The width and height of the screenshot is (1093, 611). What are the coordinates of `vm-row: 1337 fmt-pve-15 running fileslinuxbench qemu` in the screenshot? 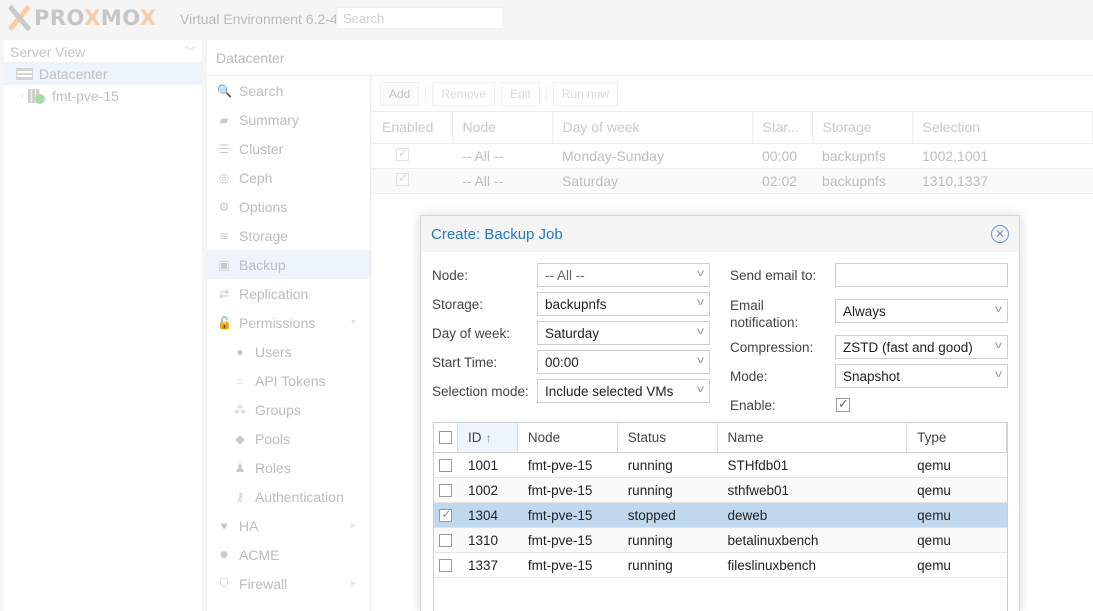 It's located at (720, 565).